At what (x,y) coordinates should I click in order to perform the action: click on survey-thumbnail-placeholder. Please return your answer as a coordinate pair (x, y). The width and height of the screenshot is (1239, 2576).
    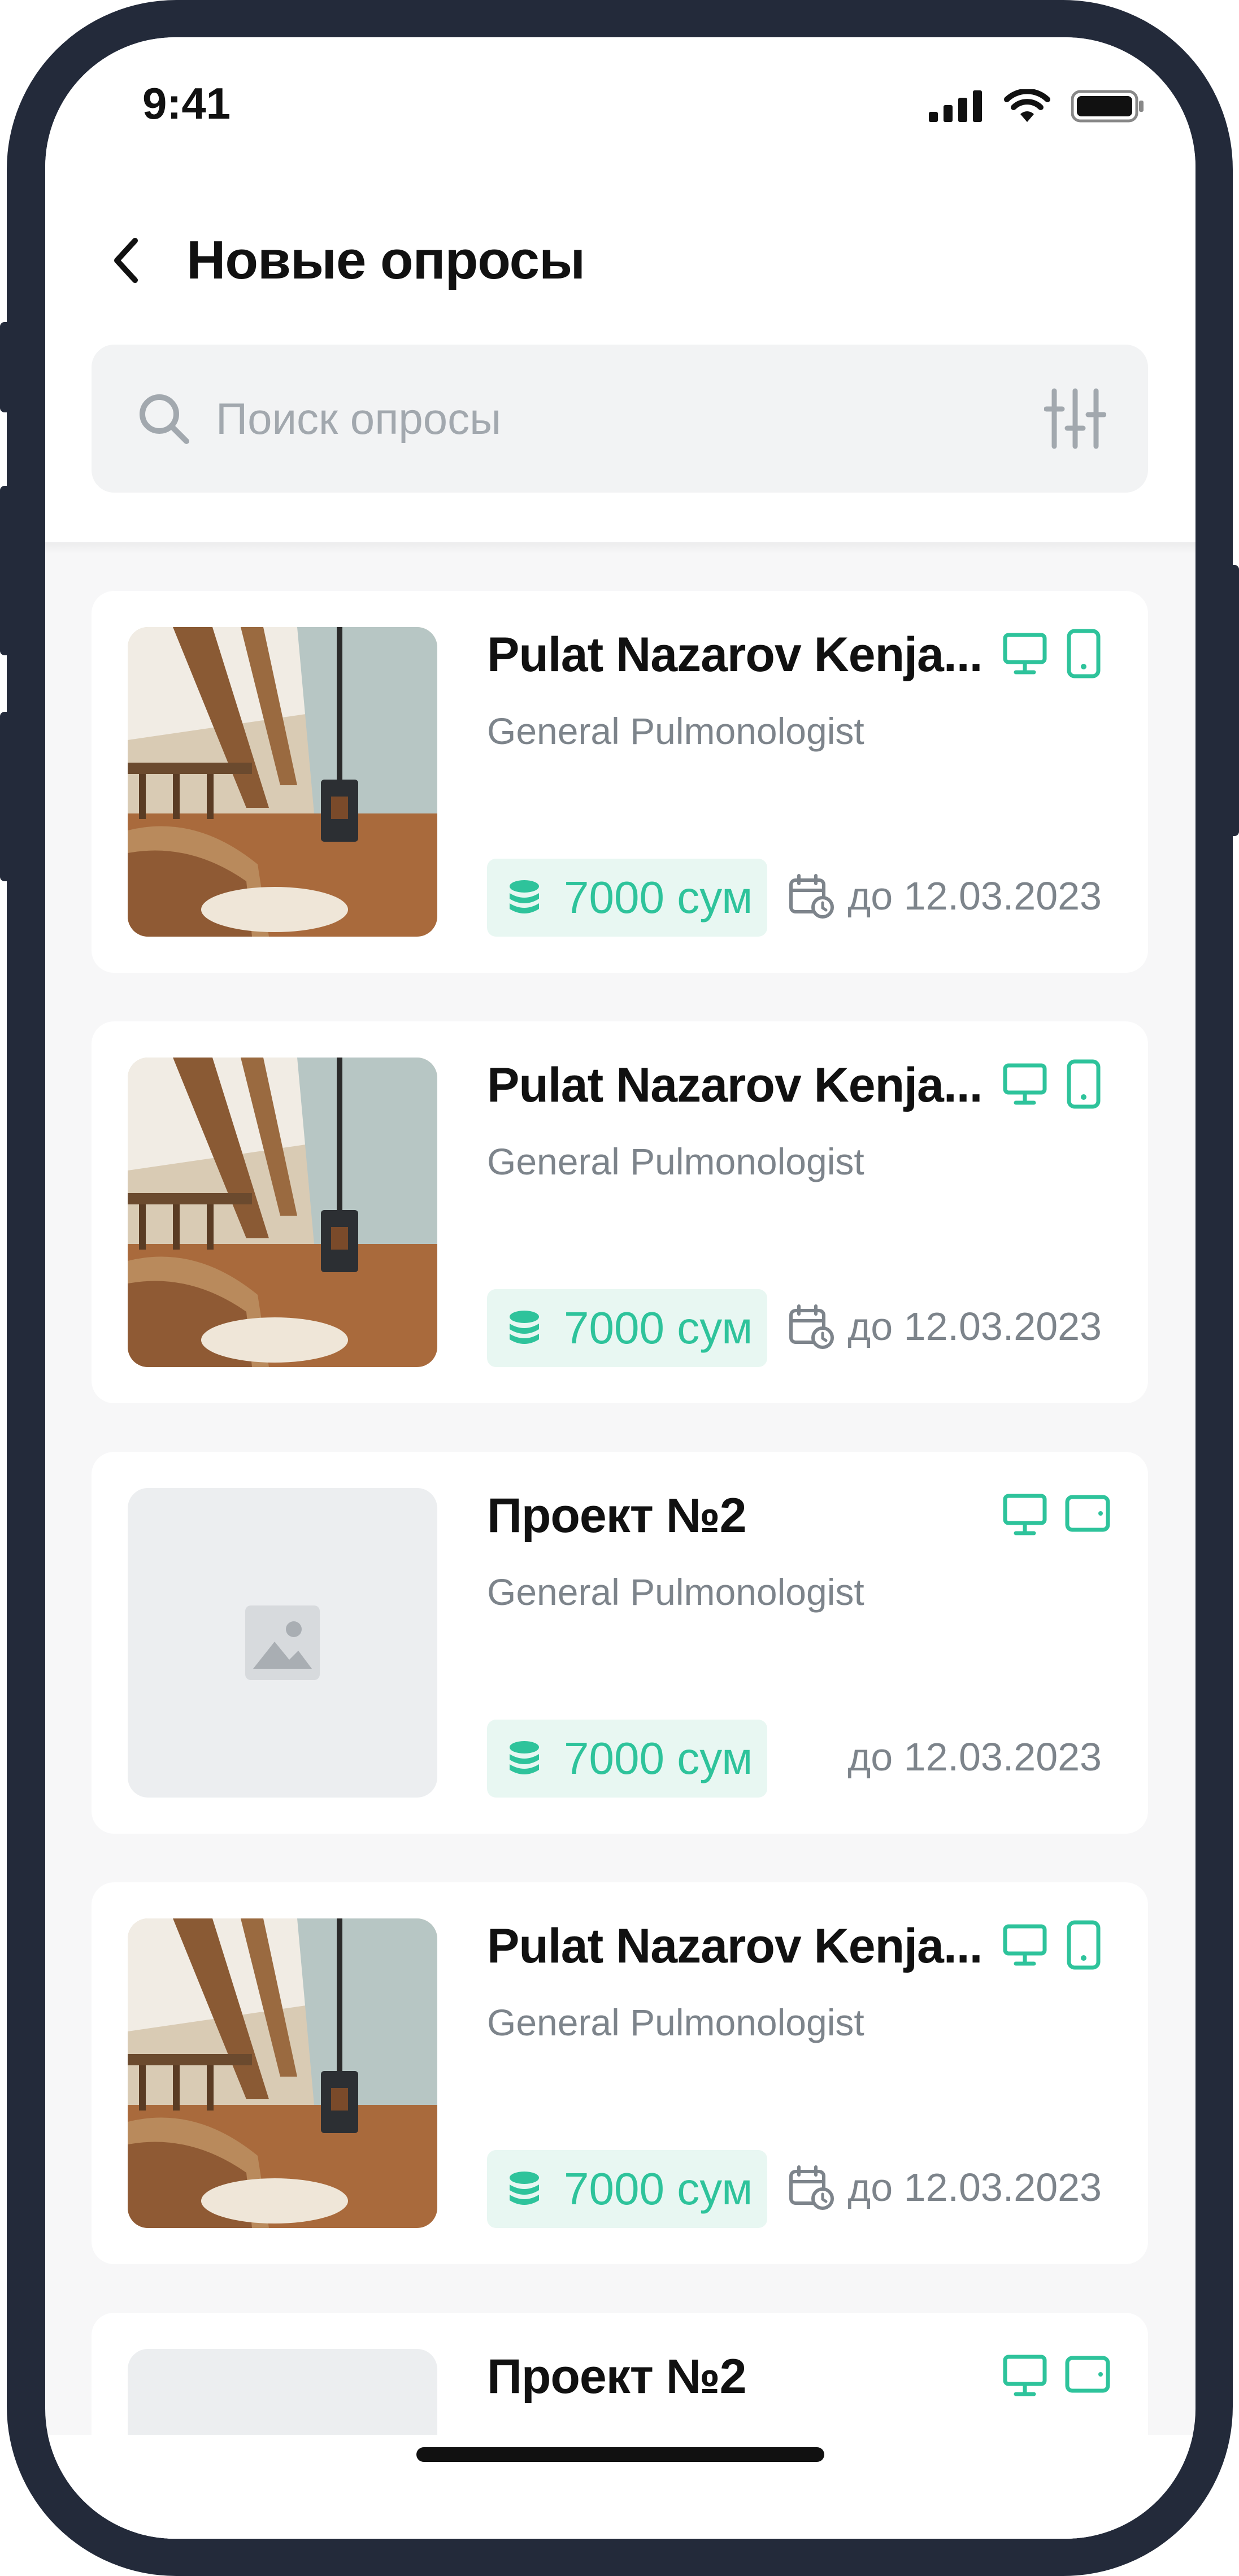
    Looking at the image, I should click on (282, 1643).